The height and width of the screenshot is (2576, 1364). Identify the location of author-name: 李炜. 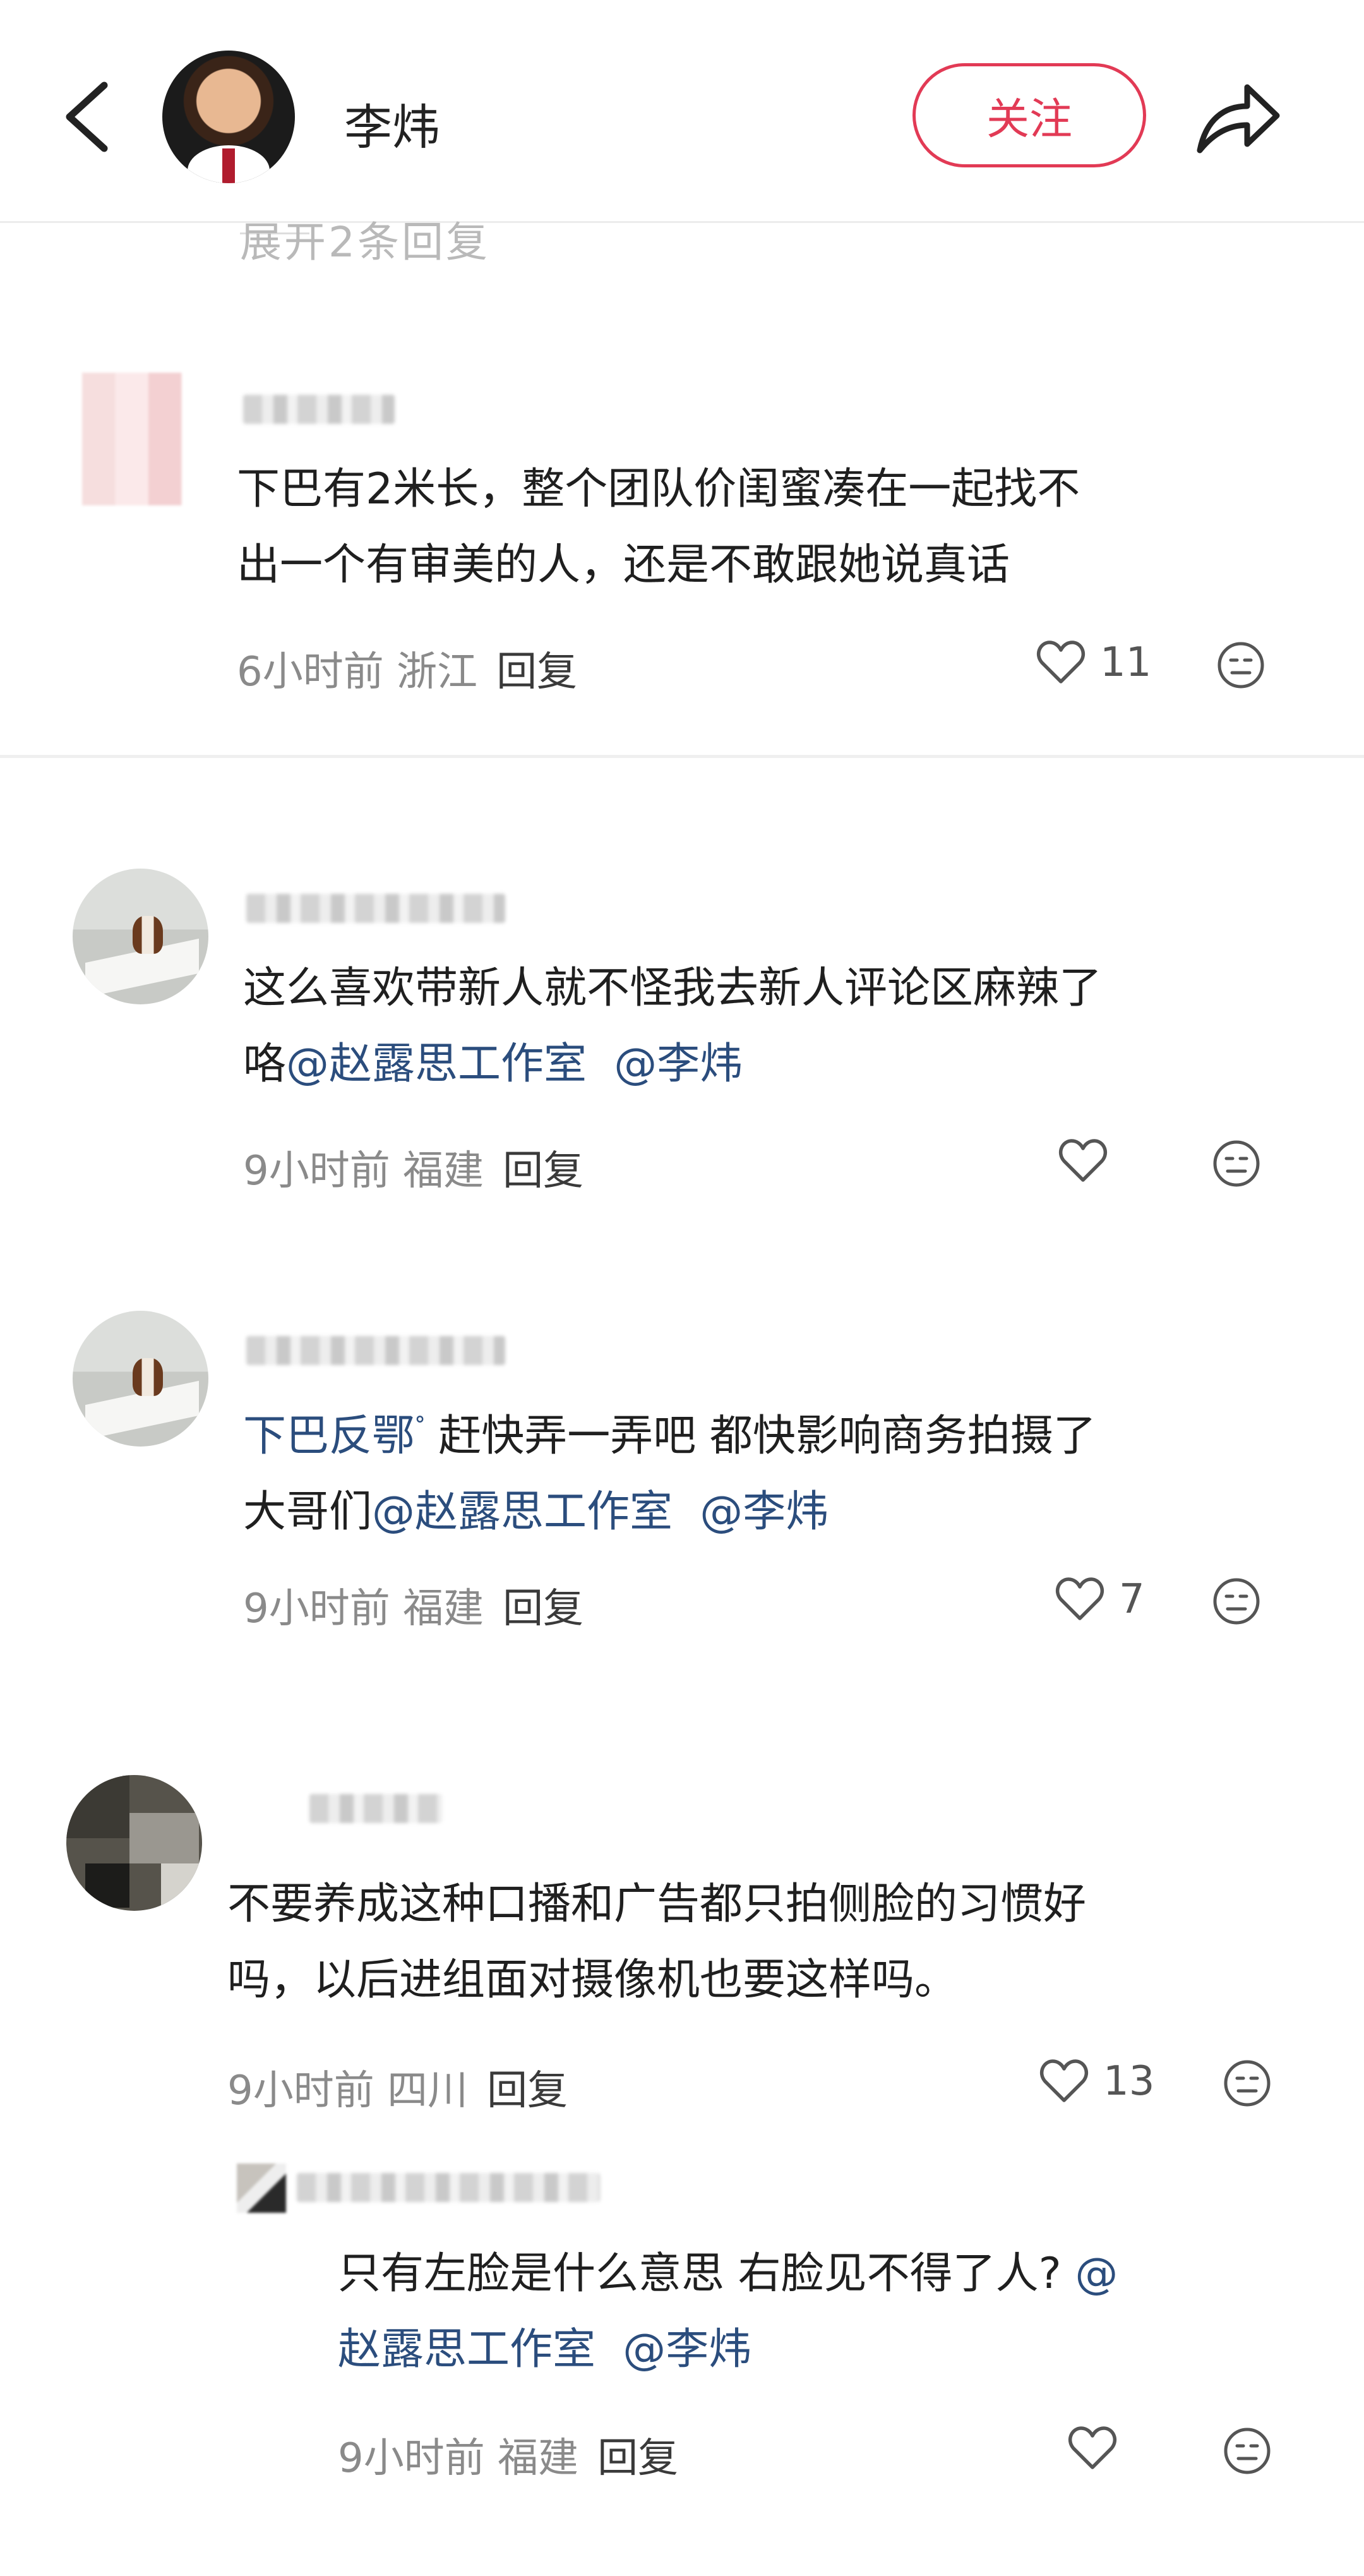
(392, 123).